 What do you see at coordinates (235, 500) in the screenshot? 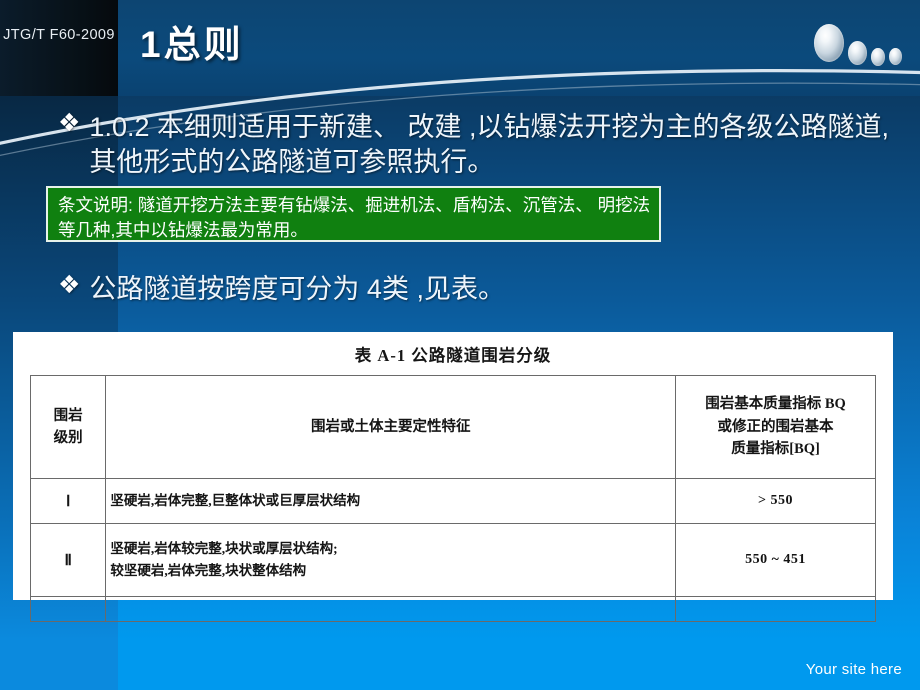
I see `characteristics-line1: 坚硬岩,岩体完整,巨整体状或巨厚层状结构` at bounding box center [235, 500].